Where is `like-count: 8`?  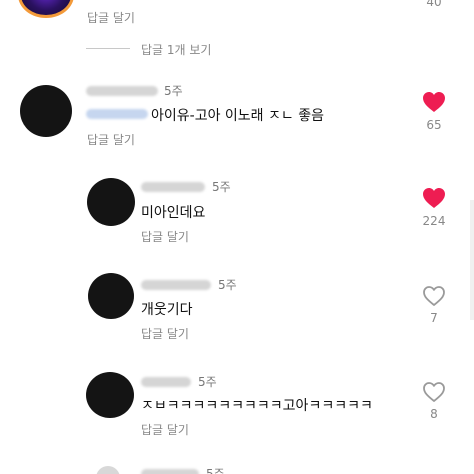
like-count: 8 is located at coordinates (434, 414).